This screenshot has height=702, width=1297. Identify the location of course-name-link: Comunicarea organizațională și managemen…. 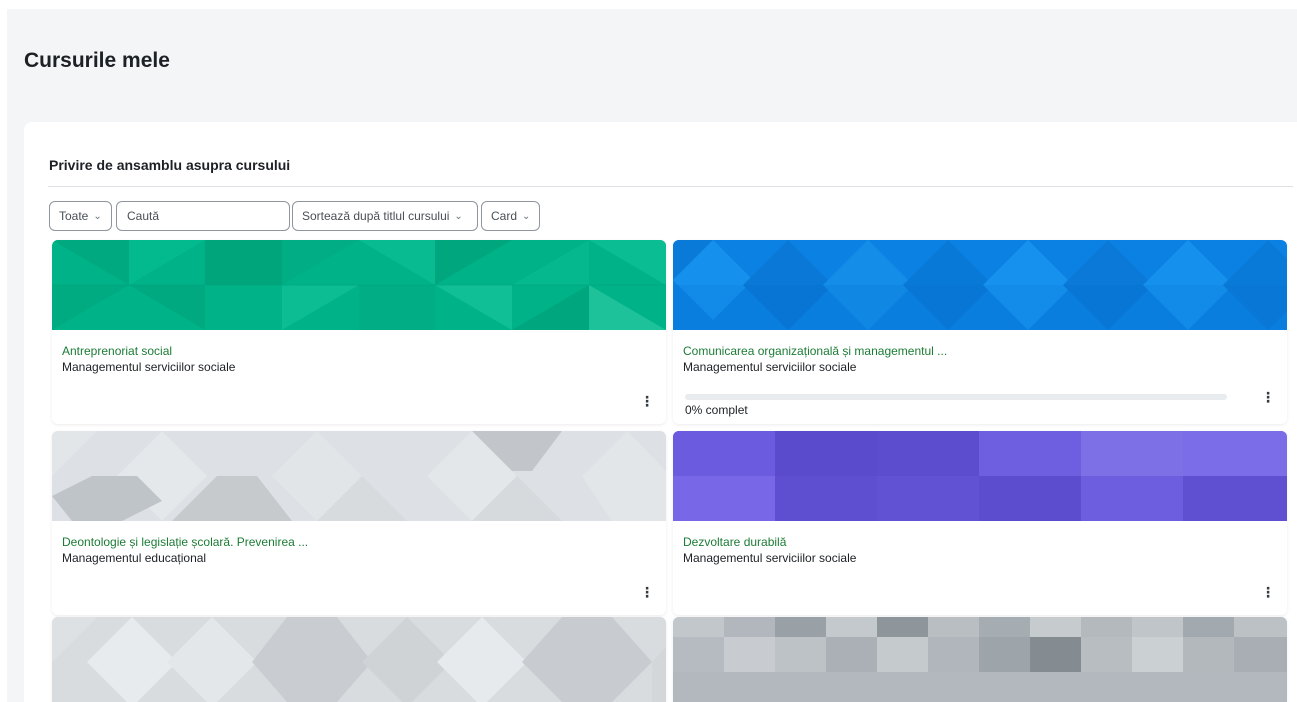
(815, 351).